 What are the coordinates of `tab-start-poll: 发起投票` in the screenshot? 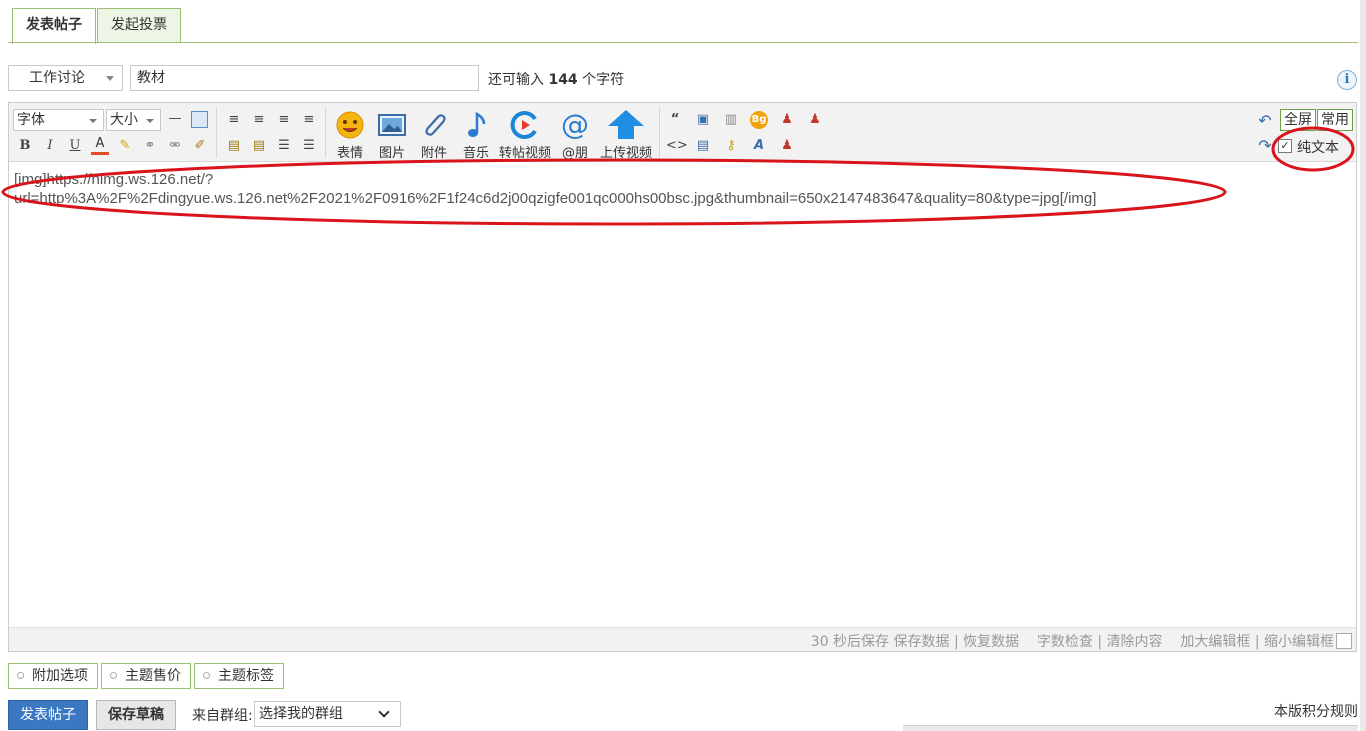 It's located at (139, 25).